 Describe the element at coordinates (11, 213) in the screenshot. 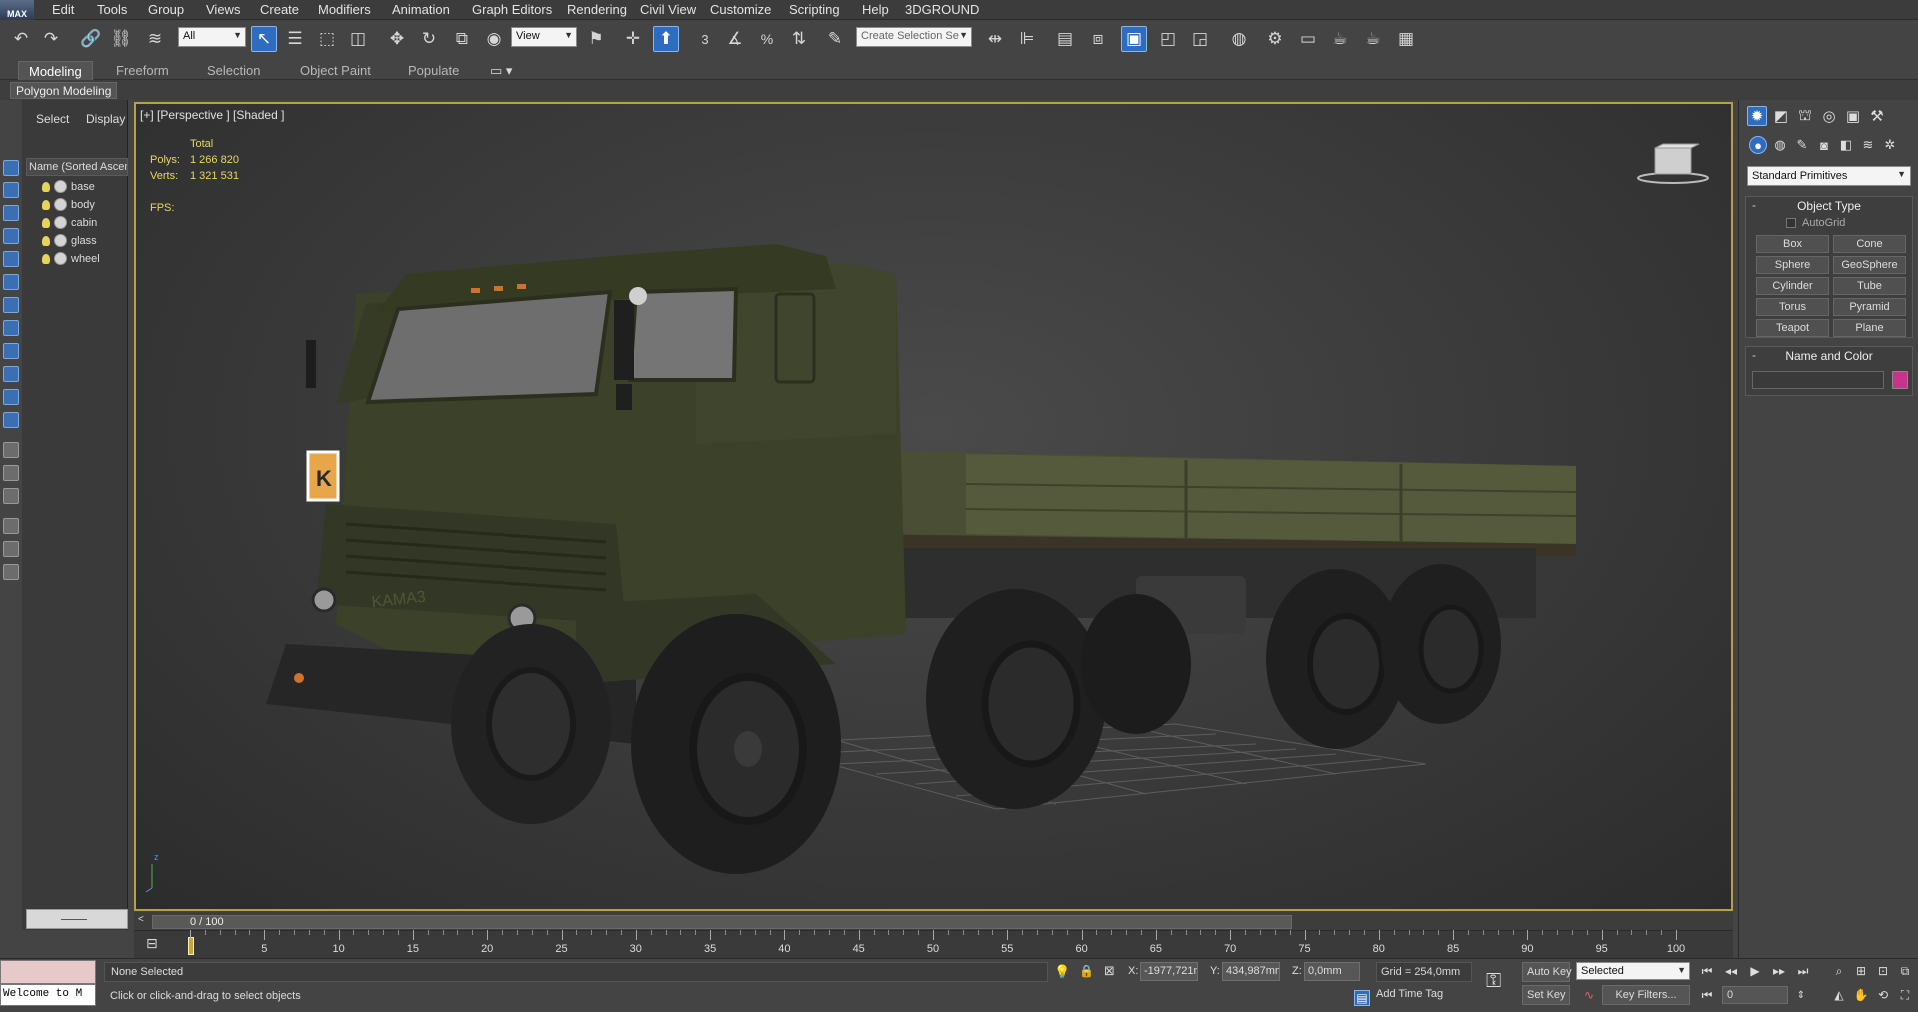

I see `display-geometry-icon` at that location.